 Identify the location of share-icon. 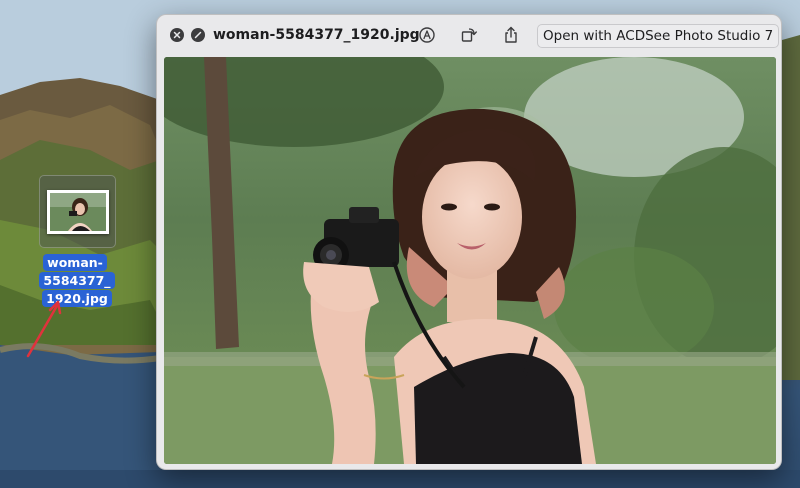
(511, 35).